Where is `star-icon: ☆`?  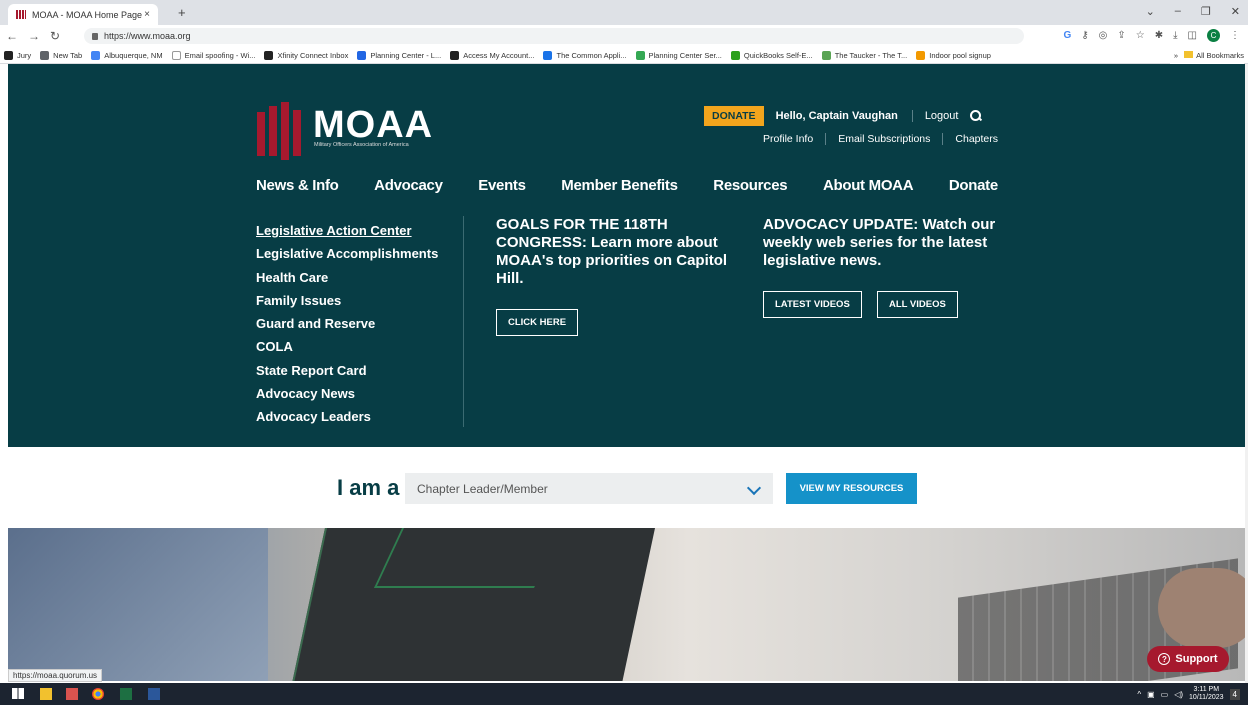
star-icon: ☆ is located at coordinates (1140, 35).